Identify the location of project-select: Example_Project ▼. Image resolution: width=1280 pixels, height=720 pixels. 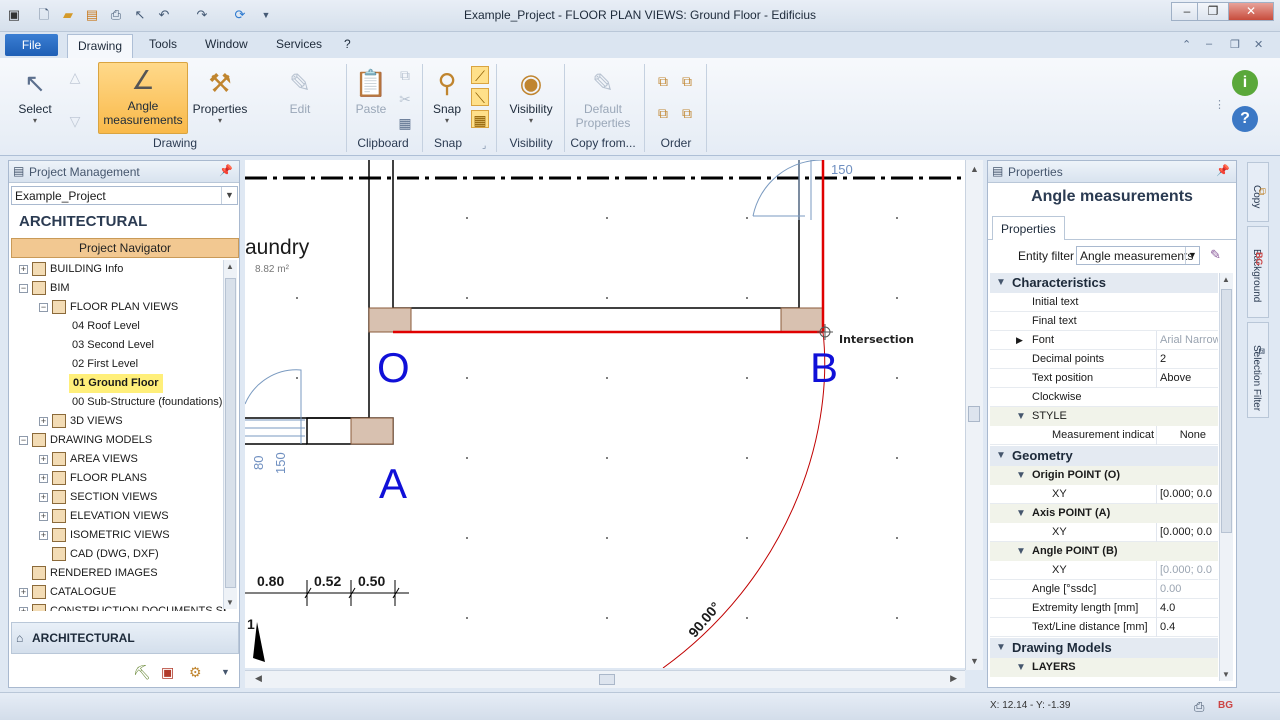
(124, 195).